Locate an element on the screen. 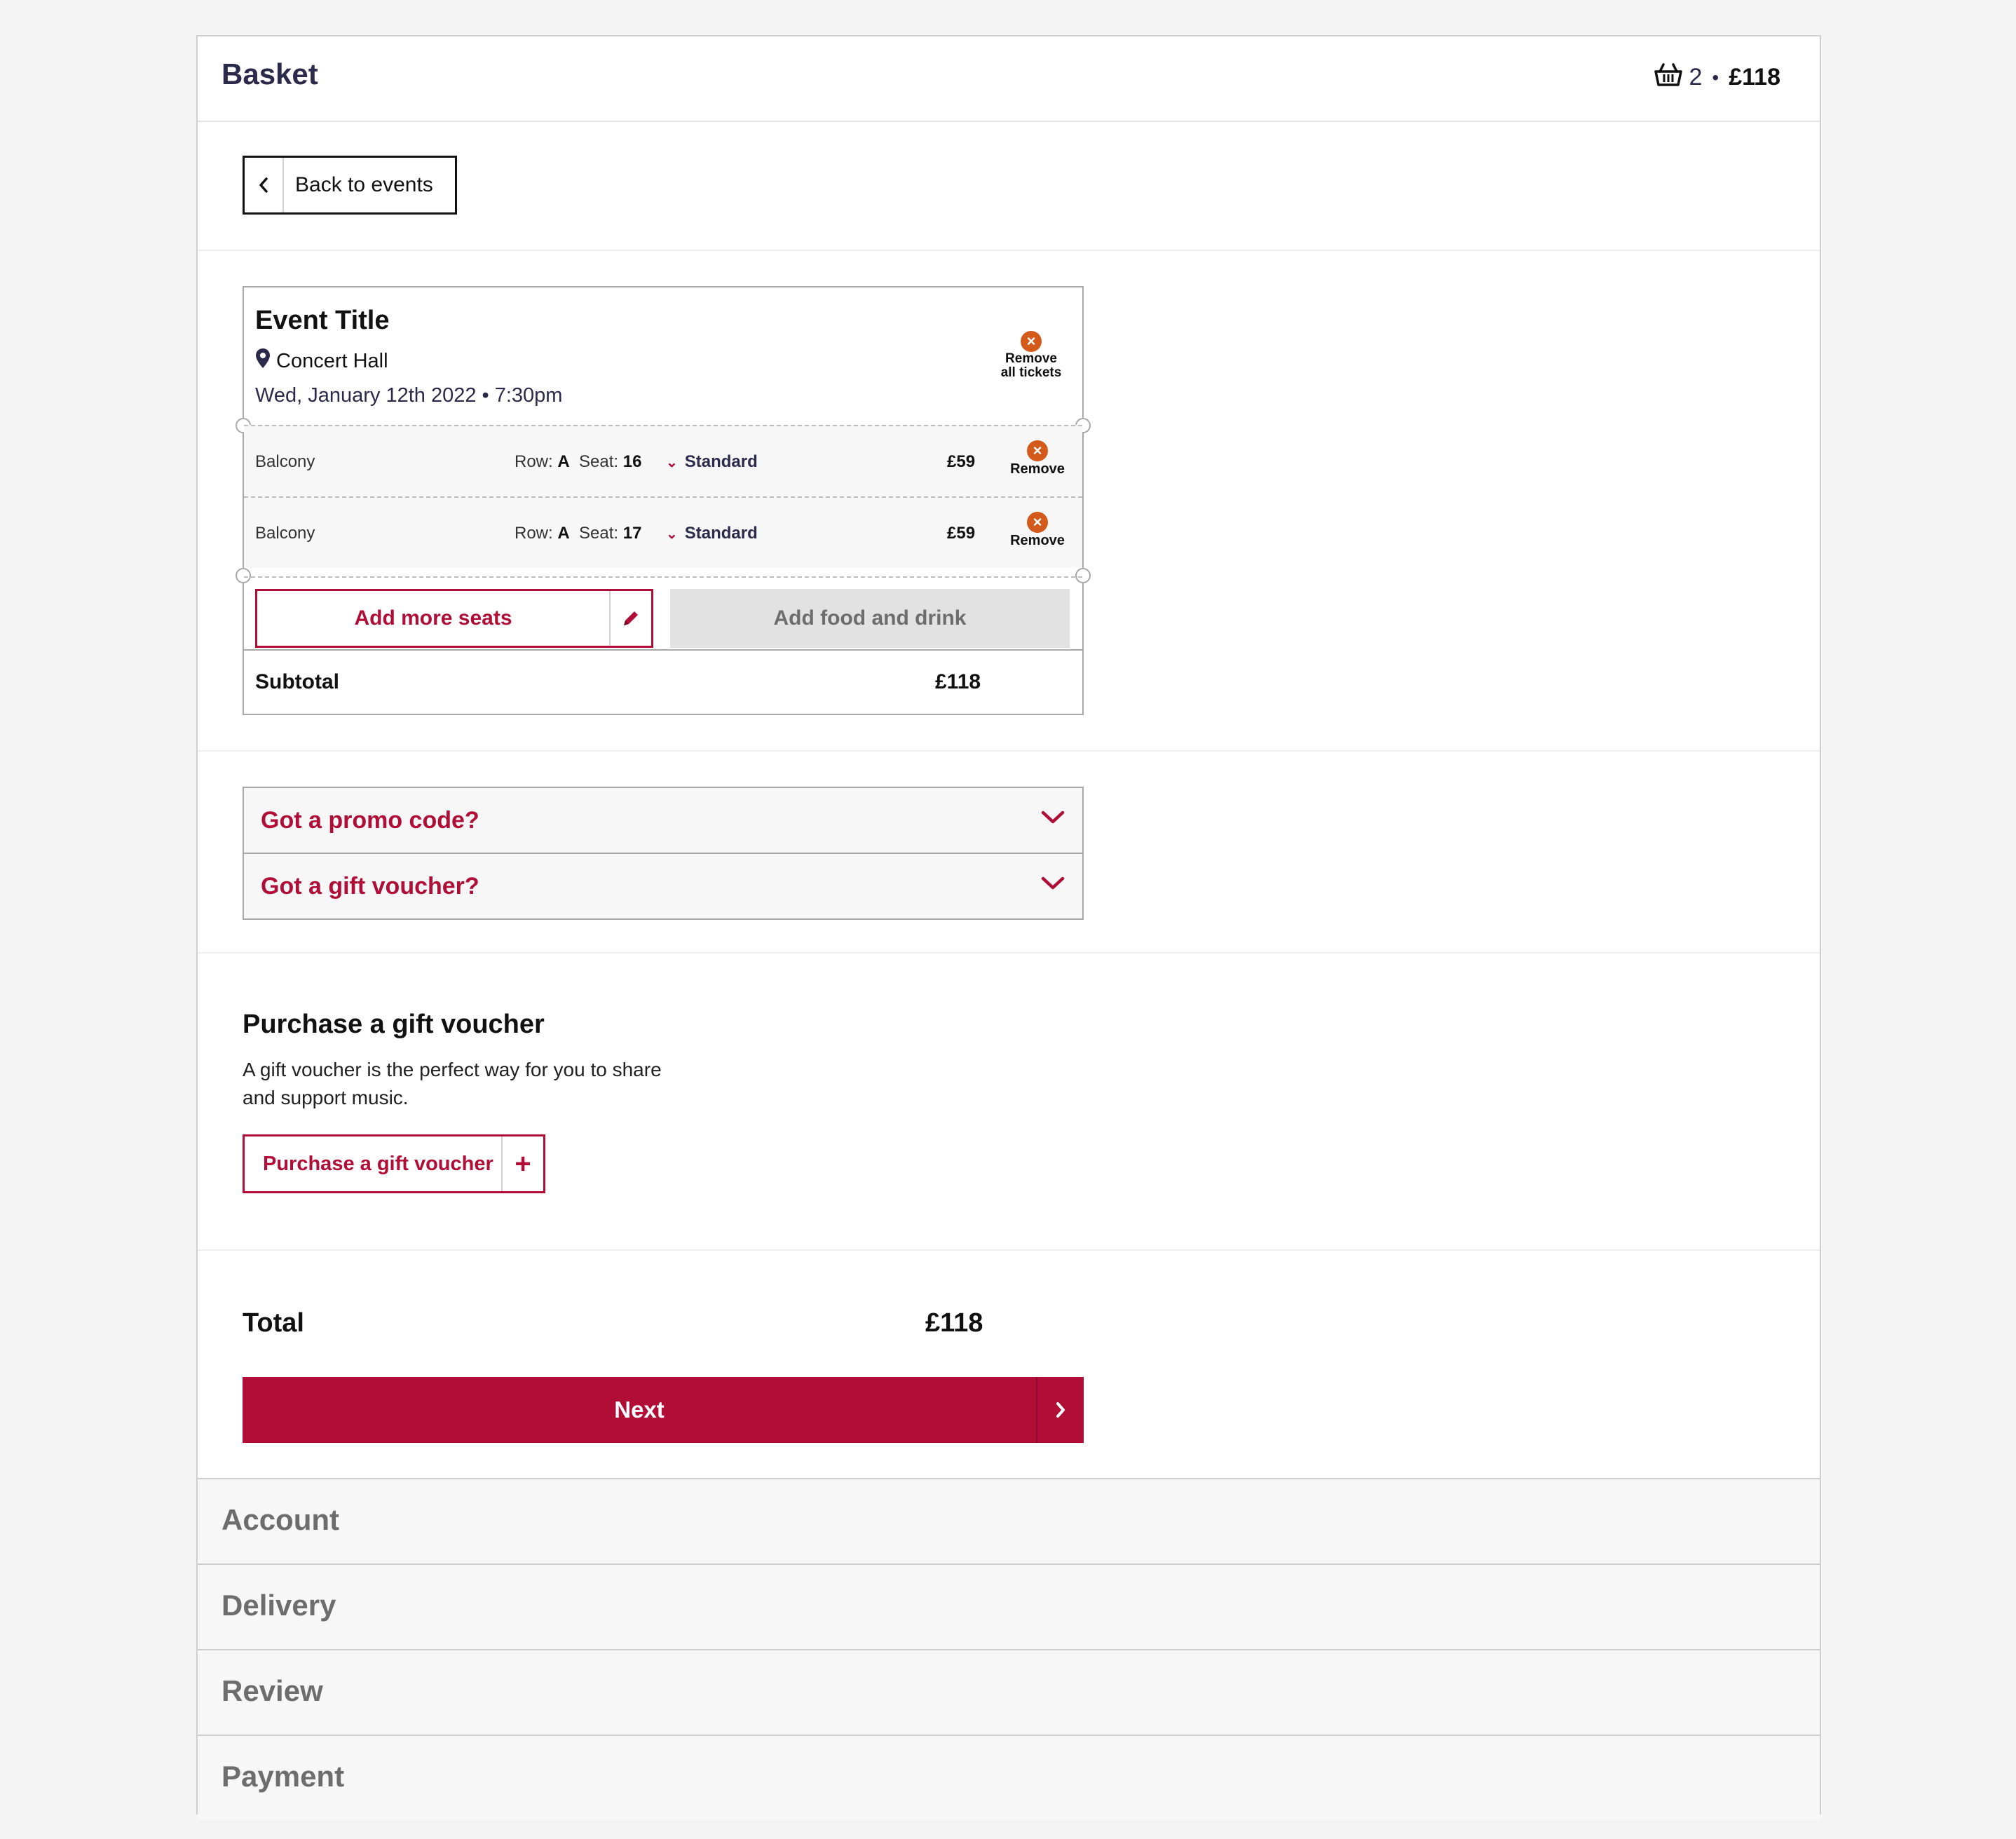 The image size is (2016, 1839). gift-voucher-heading: Purchase a gift voucher is located at coordinates (394, 1024).